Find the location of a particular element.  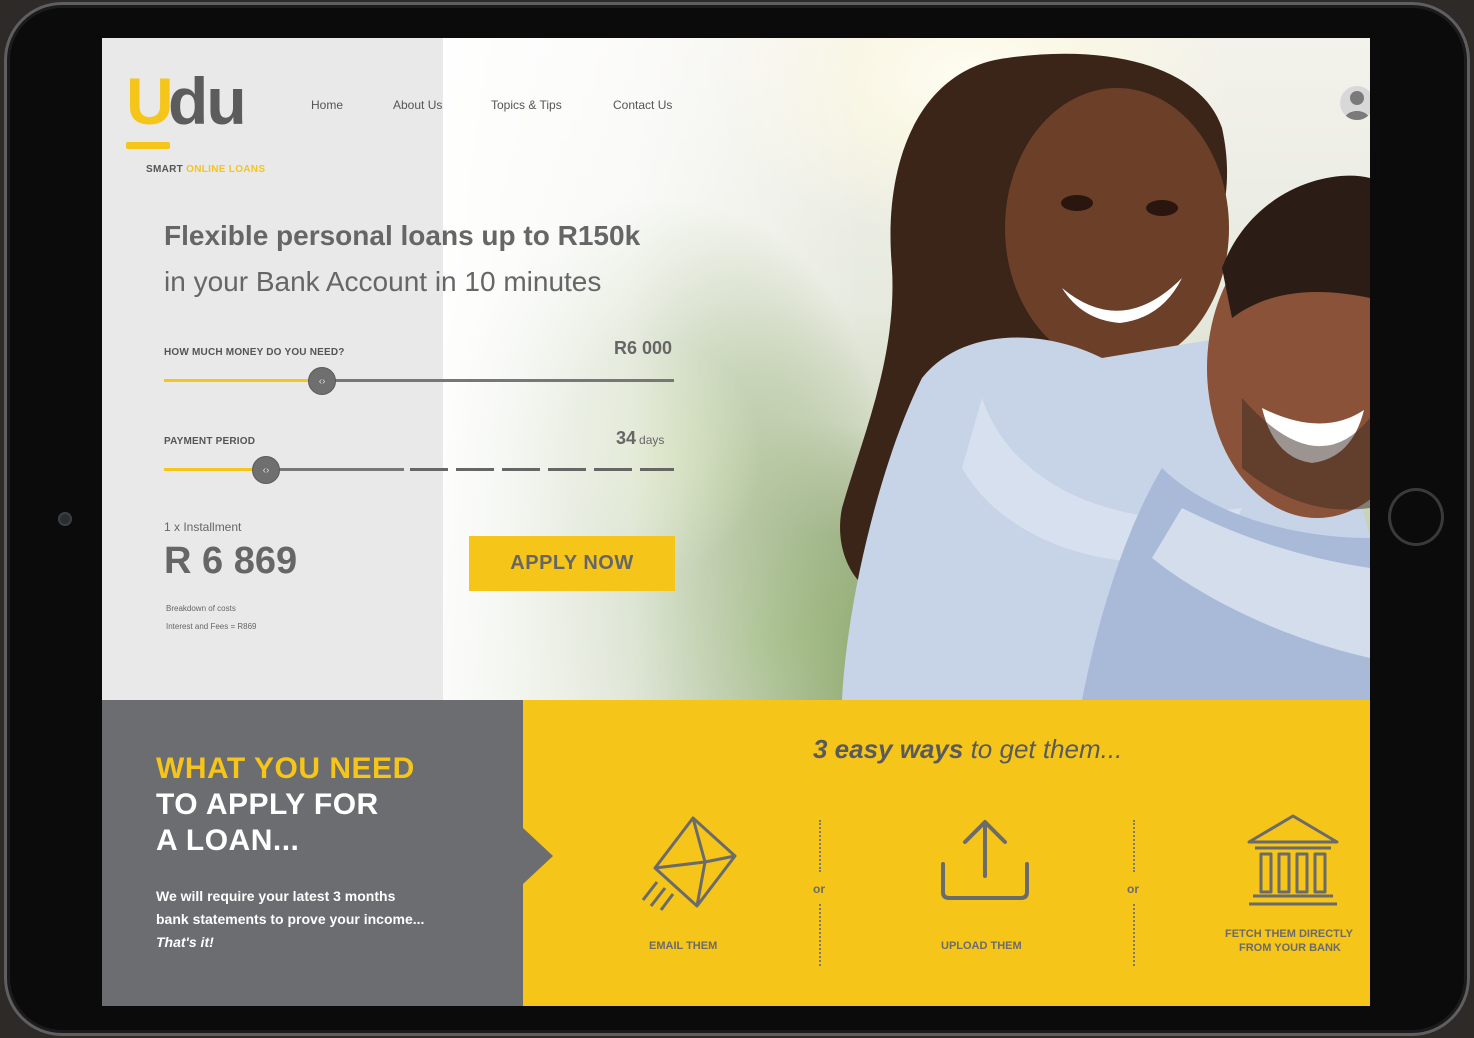

period-slider-handle: ‹› is located at coordinates (266, 470).